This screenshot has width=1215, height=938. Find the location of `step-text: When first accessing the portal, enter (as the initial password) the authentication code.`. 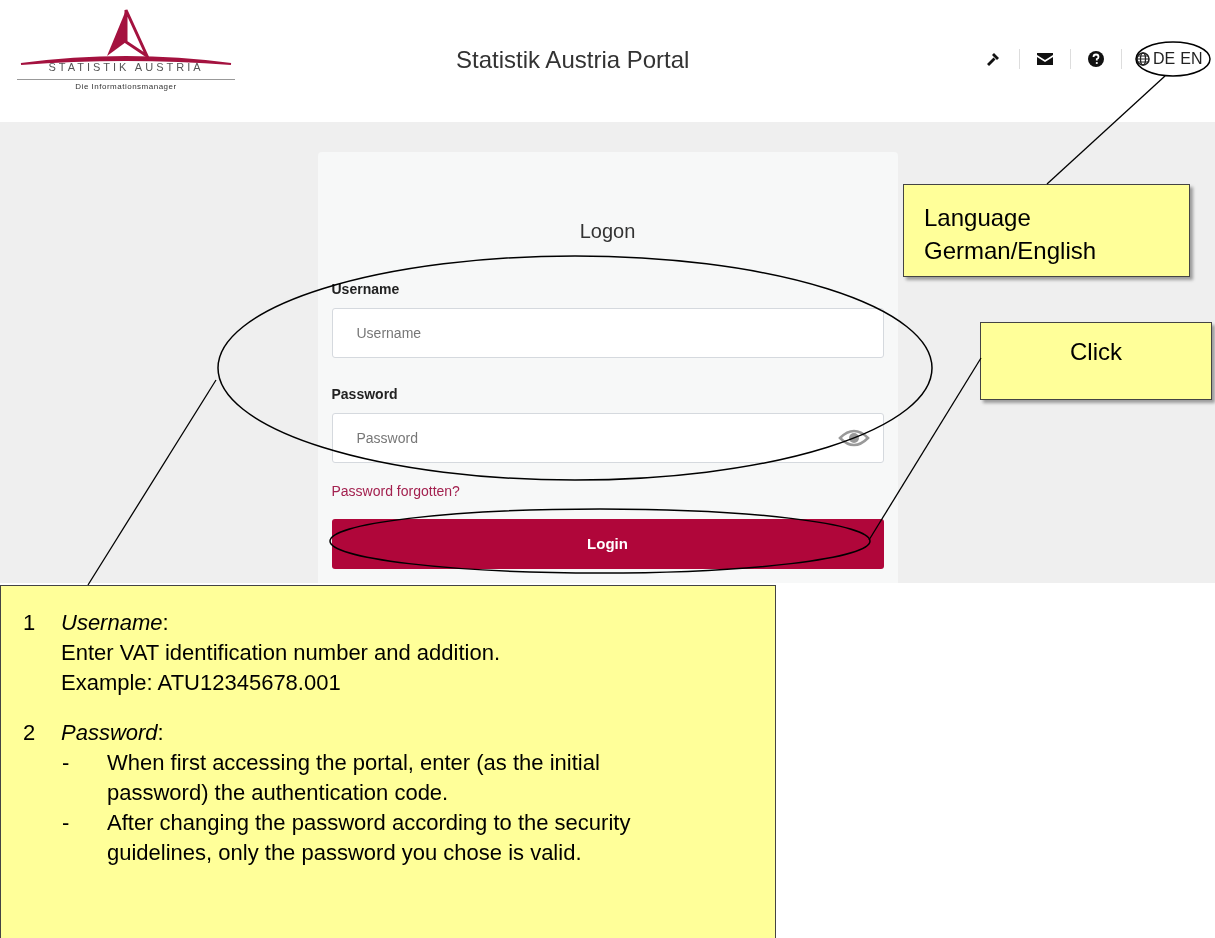

step-text: When first accessing the portal, enter (as the initial password) the authentication code. is located at coordinates (354, 778).